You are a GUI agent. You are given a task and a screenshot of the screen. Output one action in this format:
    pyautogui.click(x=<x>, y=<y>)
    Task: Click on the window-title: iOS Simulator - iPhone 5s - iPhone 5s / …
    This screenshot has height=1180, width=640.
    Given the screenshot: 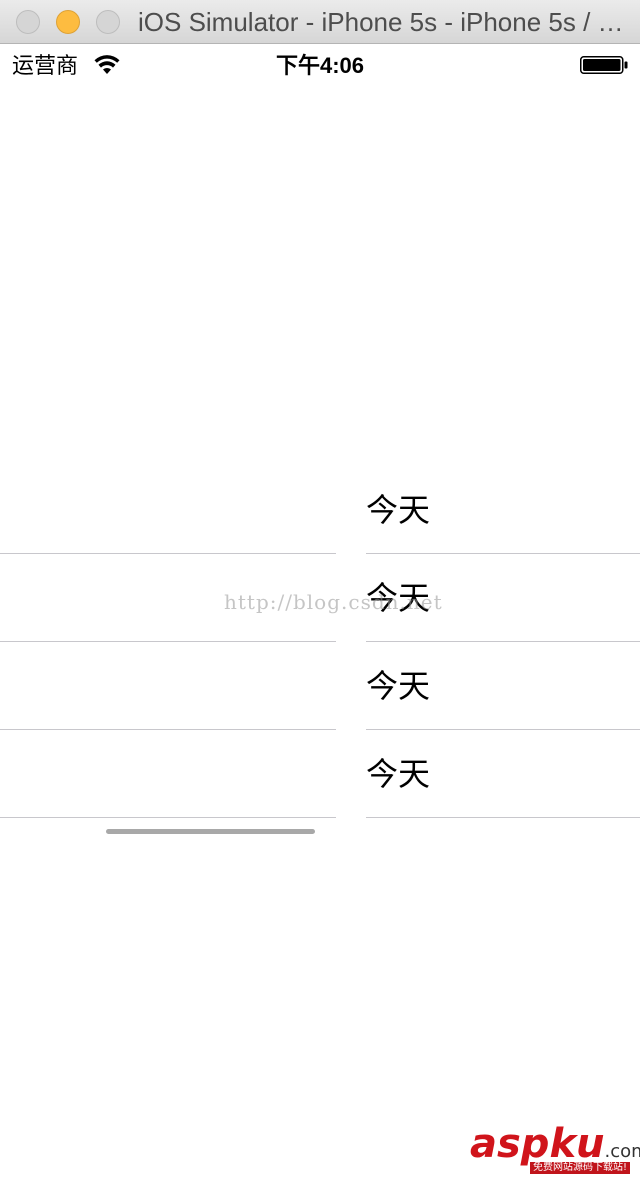 What is the action you would take?
    pyautogui.click(x=383, y=22)
    